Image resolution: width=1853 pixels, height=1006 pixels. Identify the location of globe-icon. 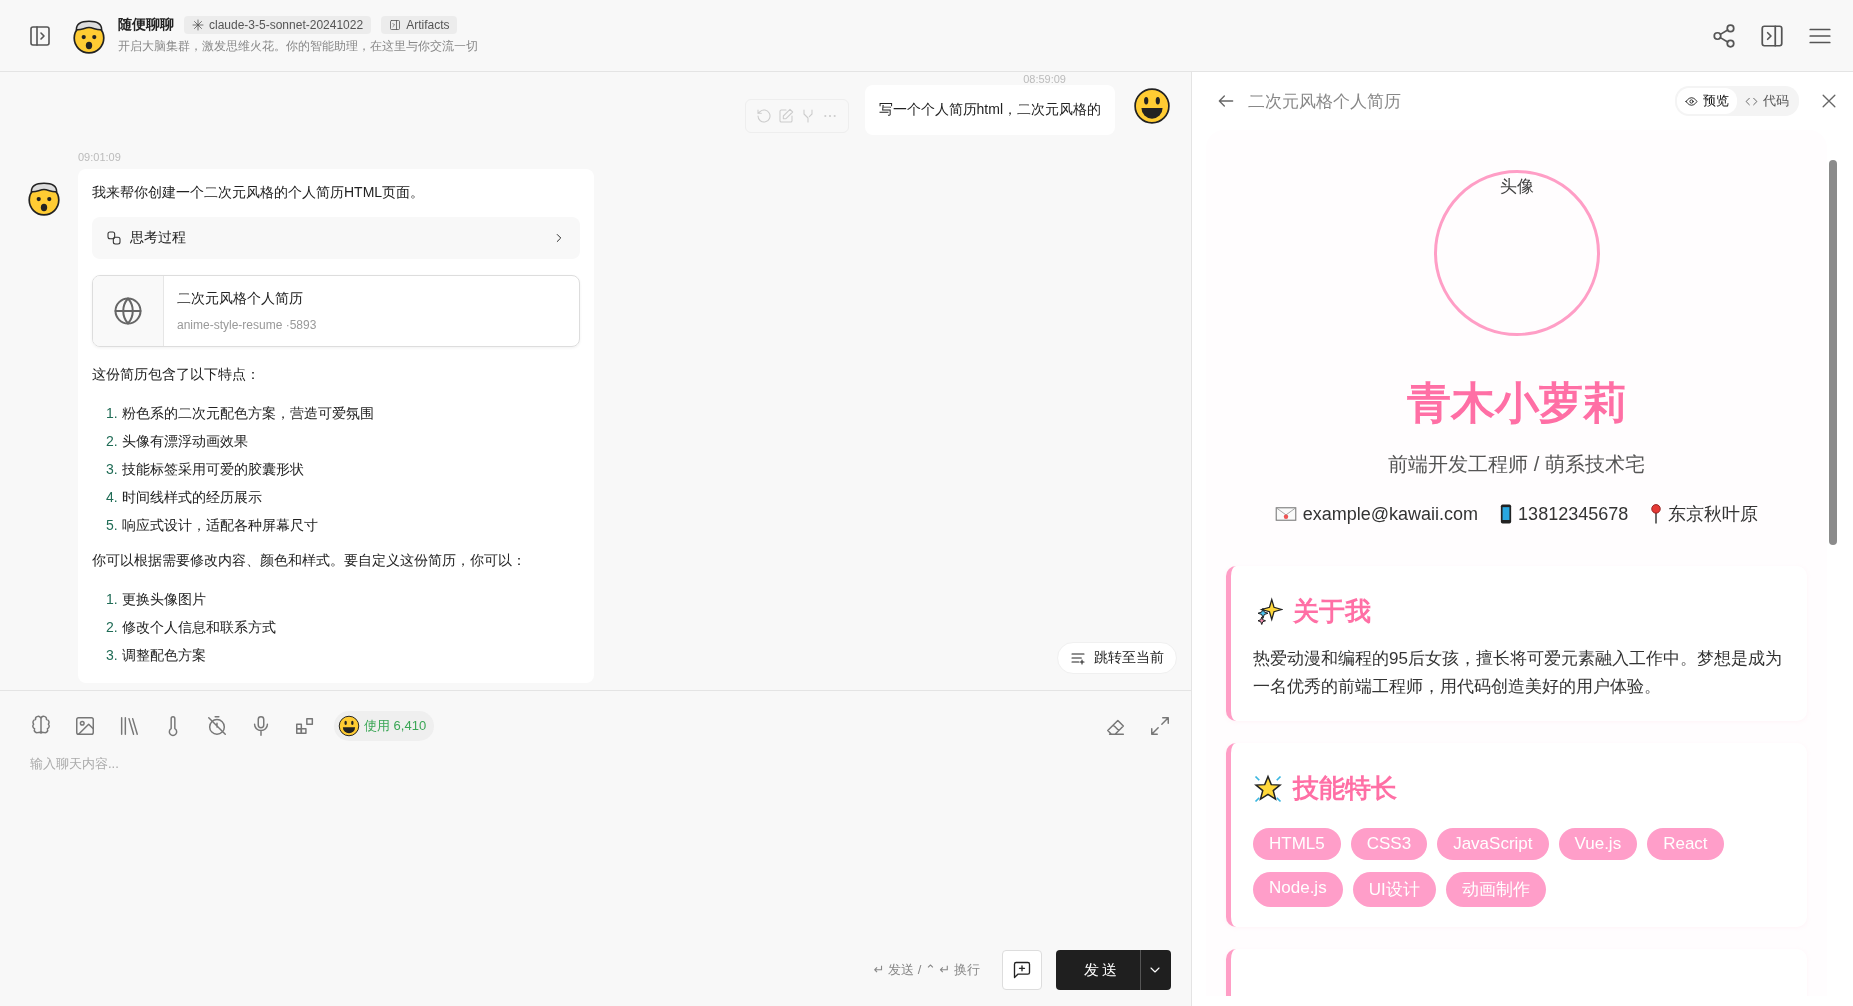
(128, 311).